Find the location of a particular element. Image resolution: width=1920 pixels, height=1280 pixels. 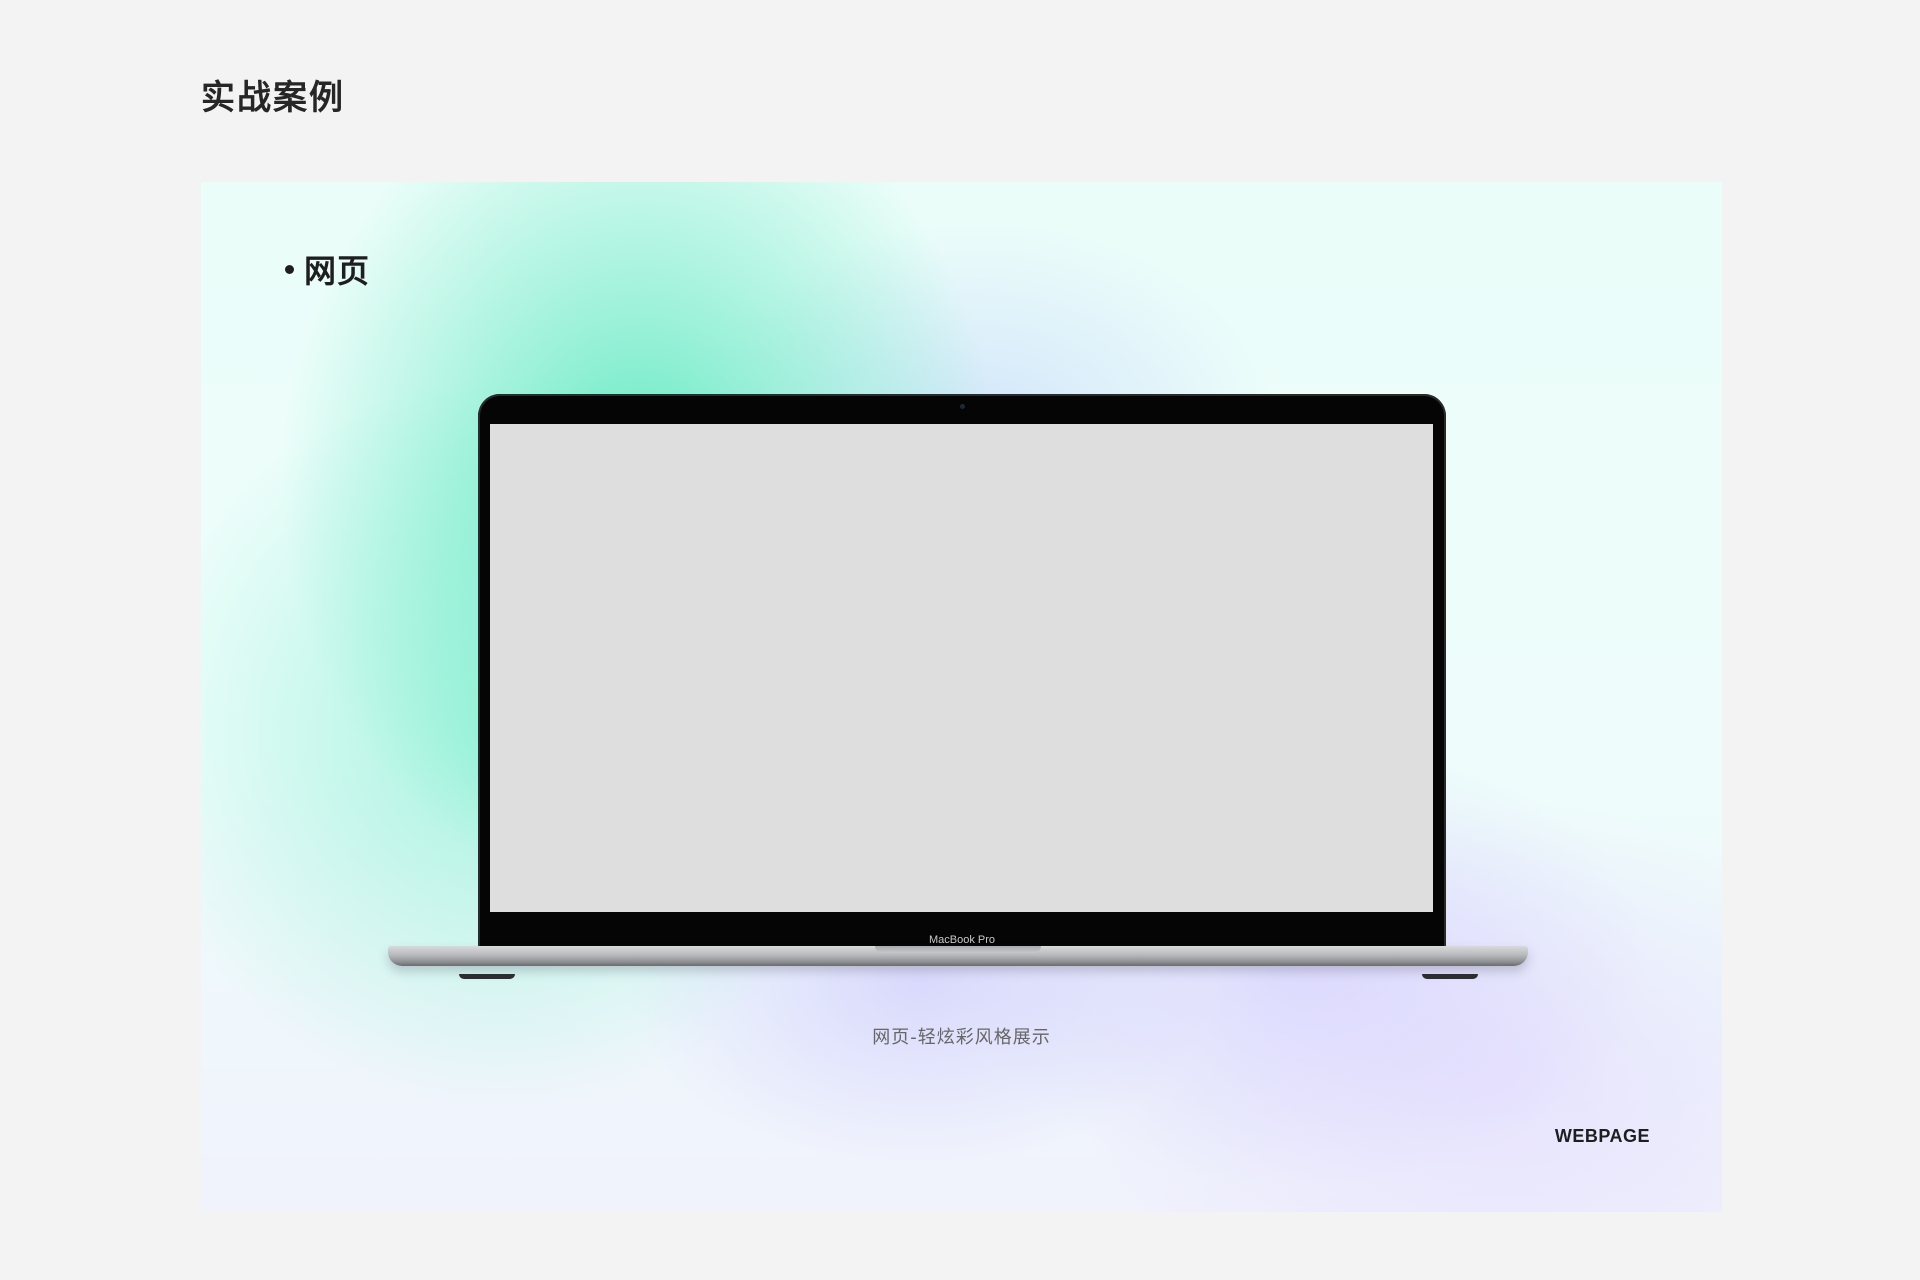

trackpad-notch is located at coordinates (958, 949).